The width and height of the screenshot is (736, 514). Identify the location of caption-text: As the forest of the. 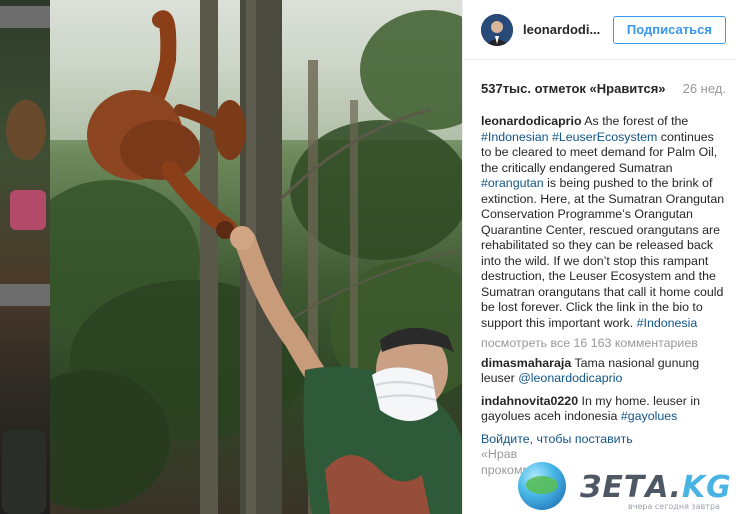
(635, 121).